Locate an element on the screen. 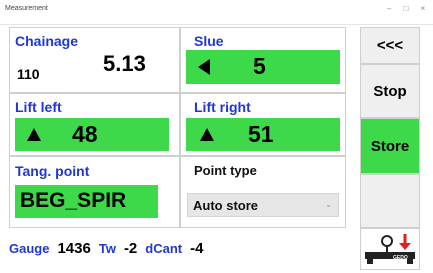  gauge-value: 1436 is located at coordinates (74, 248).